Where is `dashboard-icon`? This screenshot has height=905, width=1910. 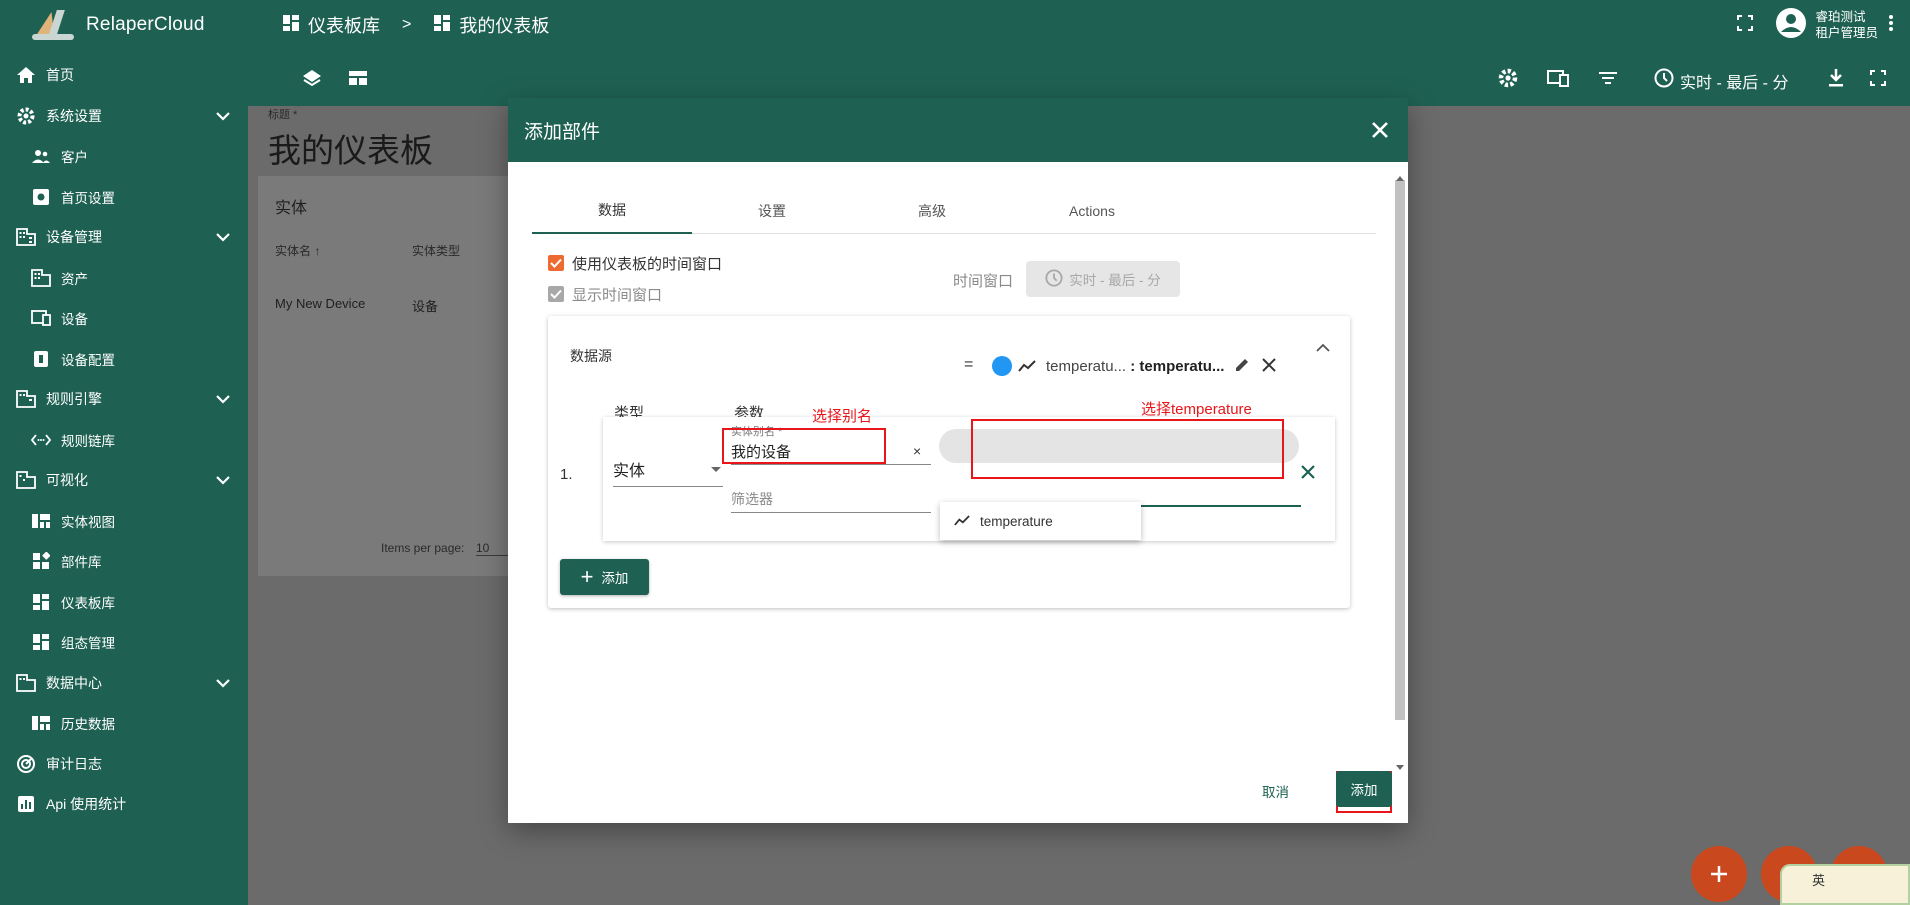 dashboard-icon is located at coordinates (41, 602).